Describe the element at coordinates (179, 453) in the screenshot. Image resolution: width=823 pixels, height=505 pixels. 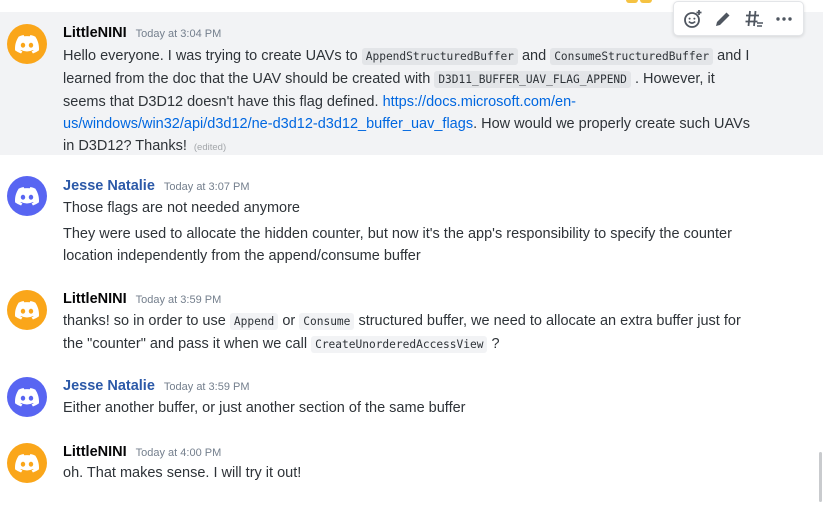
I see `message-timestamp: Today at 4:00 PM` at that location.